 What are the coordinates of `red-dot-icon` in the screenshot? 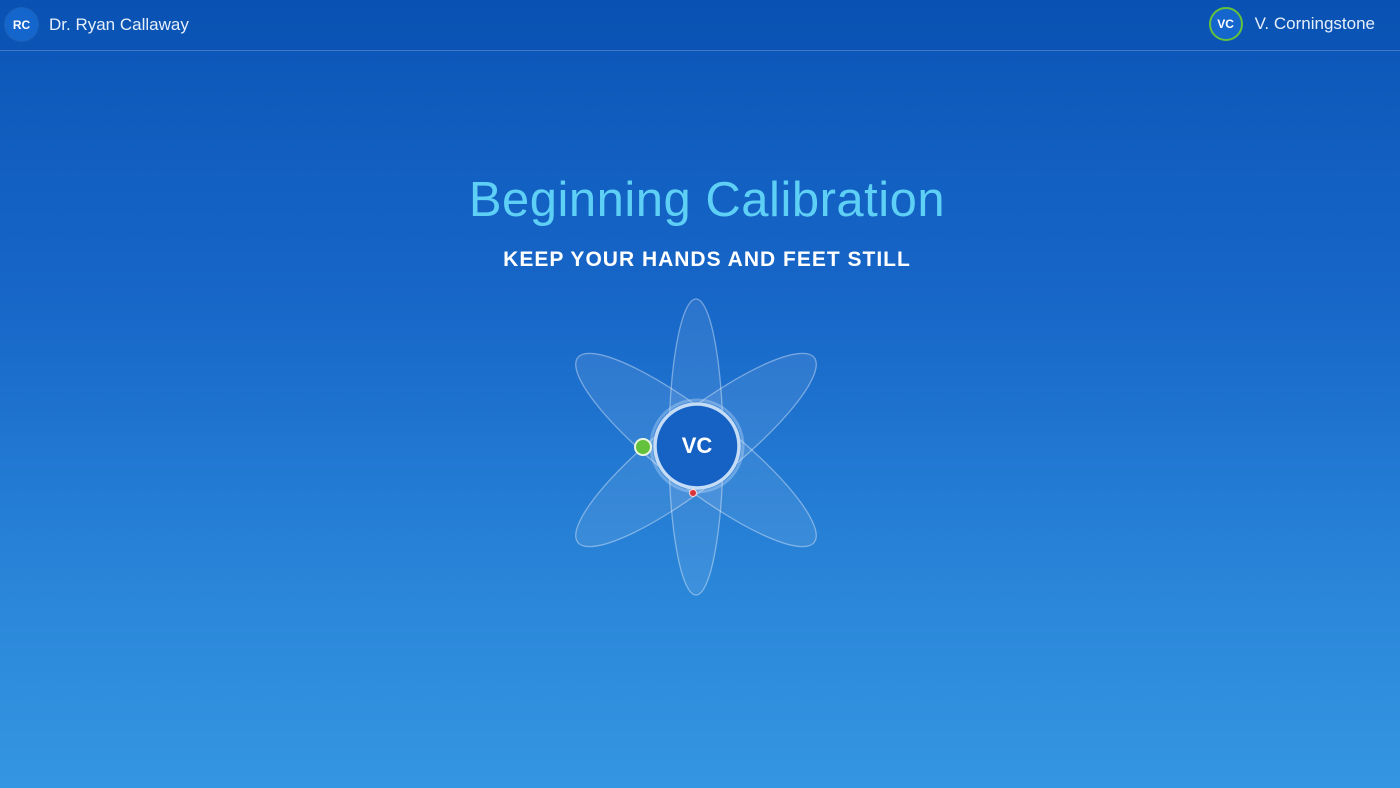 It's located at (693, 493).